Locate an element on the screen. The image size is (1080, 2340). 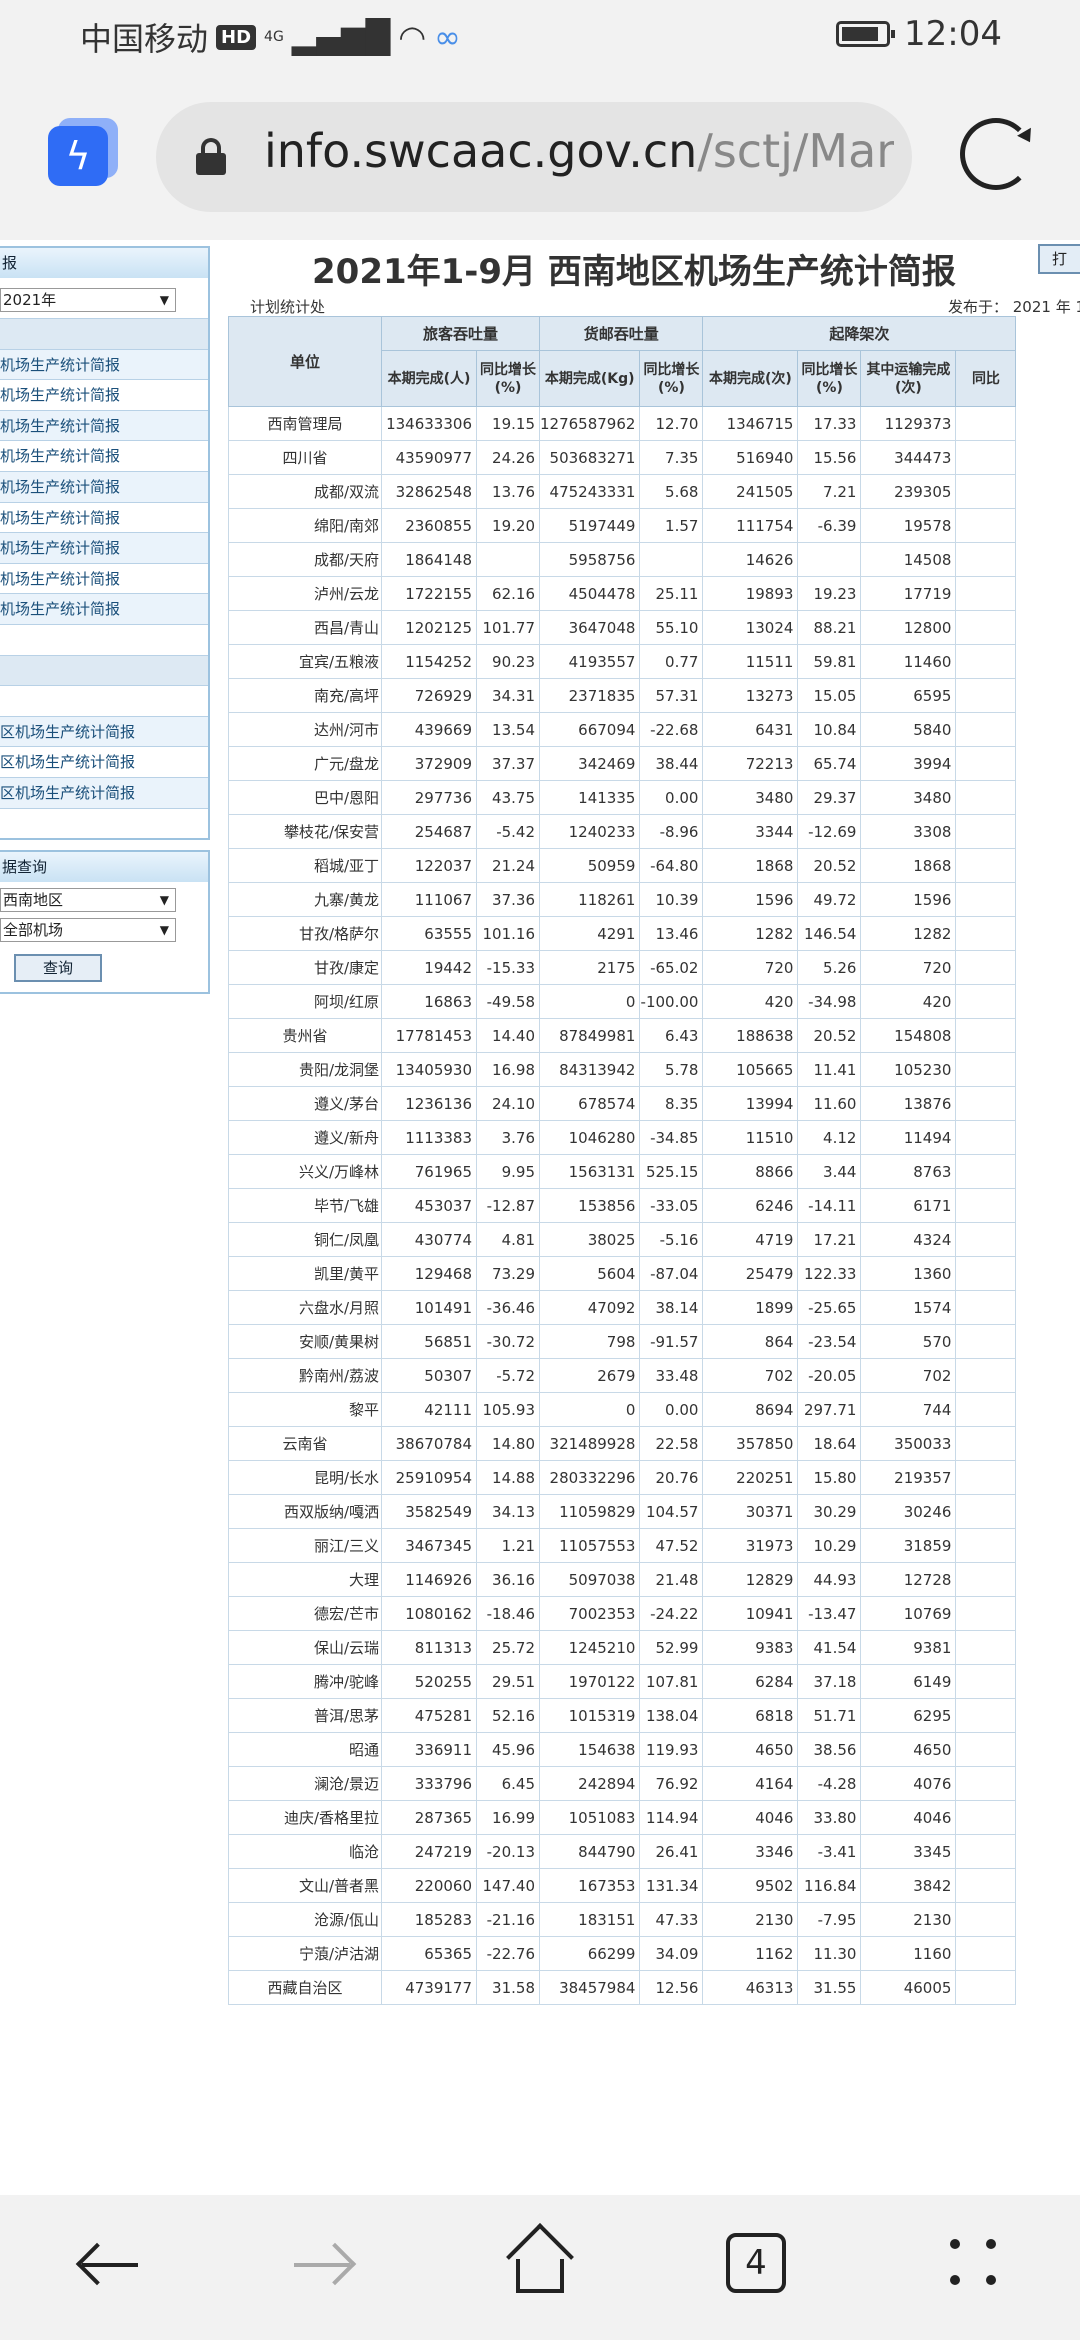
table-row: 黎平 42111 105.93 0 0.00 8694 297.71 744 is located at coordinates (622, 1409).